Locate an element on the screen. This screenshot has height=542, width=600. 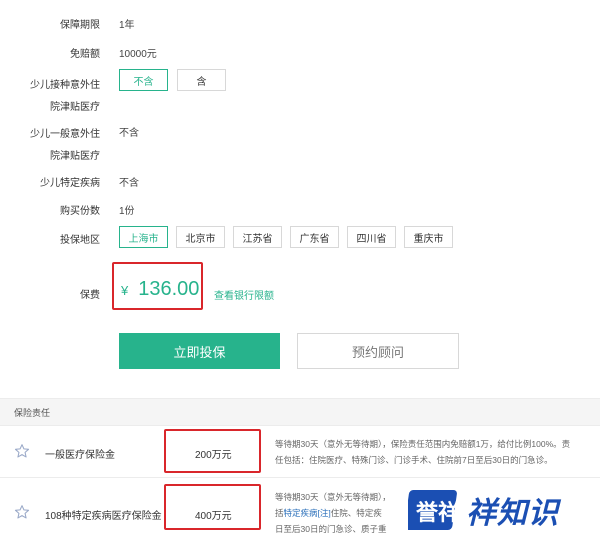
watermark-logo-text: 誉祥 is located at coordinates (438, 513).